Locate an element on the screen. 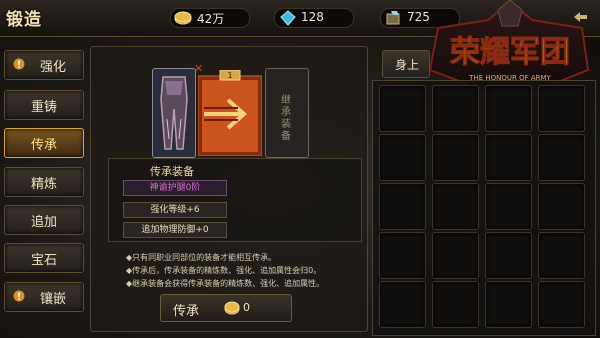 The height and width of the screenshot is (338, 600). inherit-button-label: 传承 is located at coordinates (186, 311).